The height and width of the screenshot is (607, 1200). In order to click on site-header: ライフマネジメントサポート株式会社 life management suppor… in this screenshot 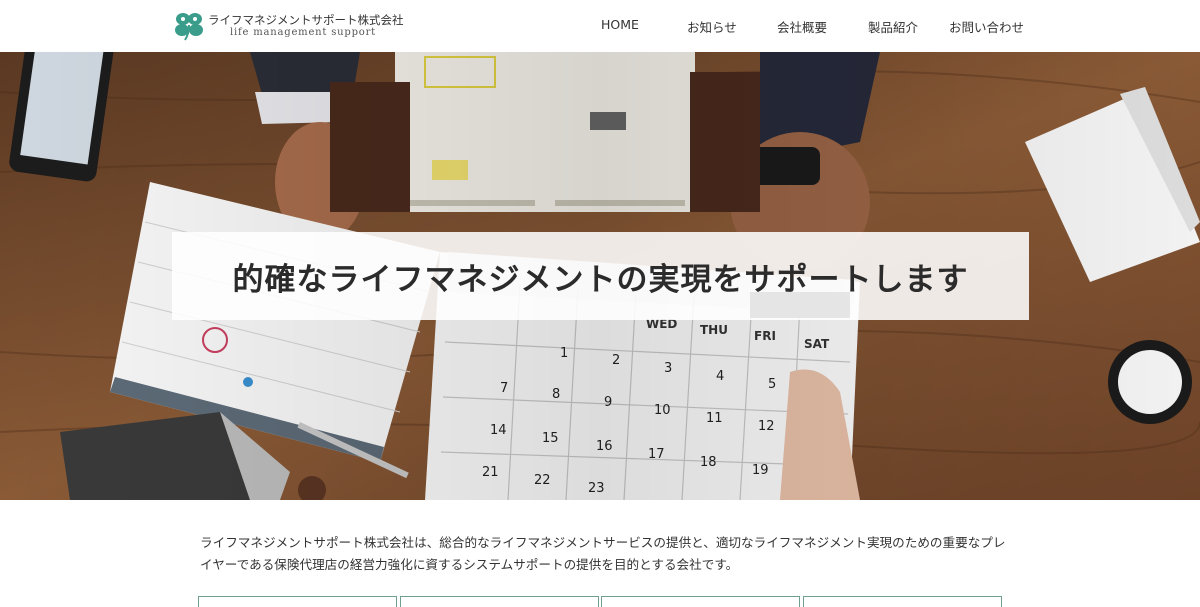, I will do `click(600, 26)`.